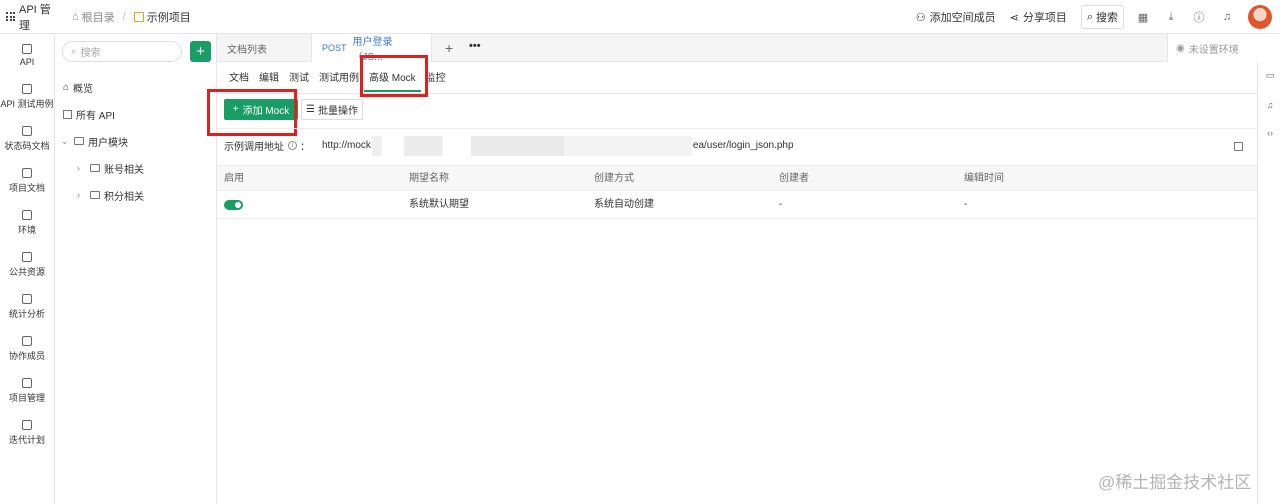 The image size is (1280, 504). Describe the element at coordinates (26, 272) in the screenshot. I see `nav-item-label: 公共资源` at that location.